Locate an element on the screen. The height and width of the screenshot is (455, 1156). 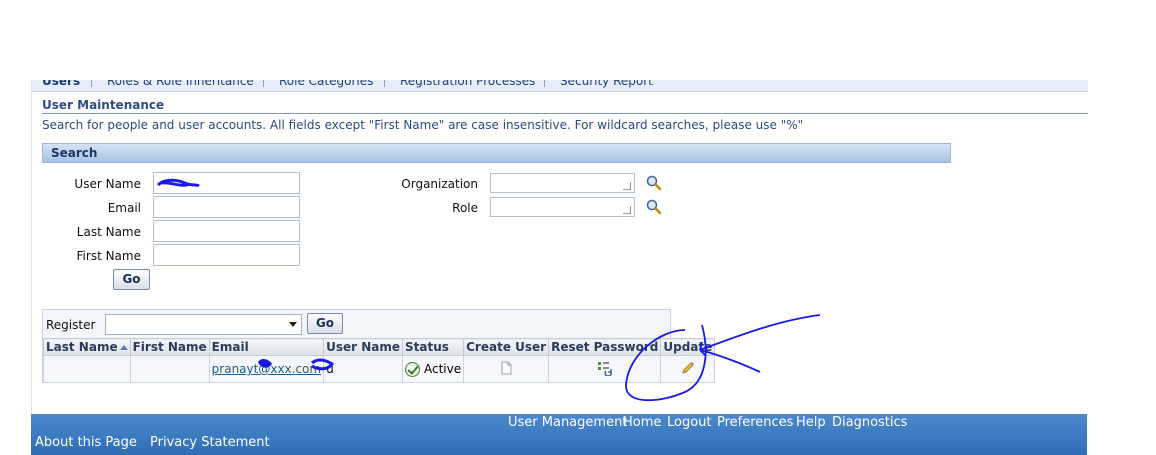
page-title: User Maintenance is located at coordinates (103, 105).